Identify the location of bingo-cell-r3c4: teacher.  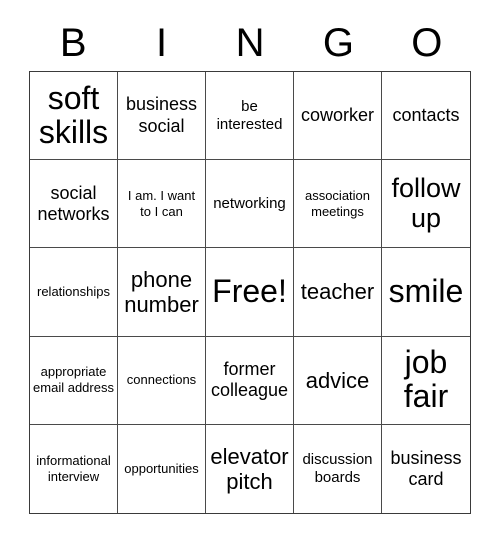
(338, 292).